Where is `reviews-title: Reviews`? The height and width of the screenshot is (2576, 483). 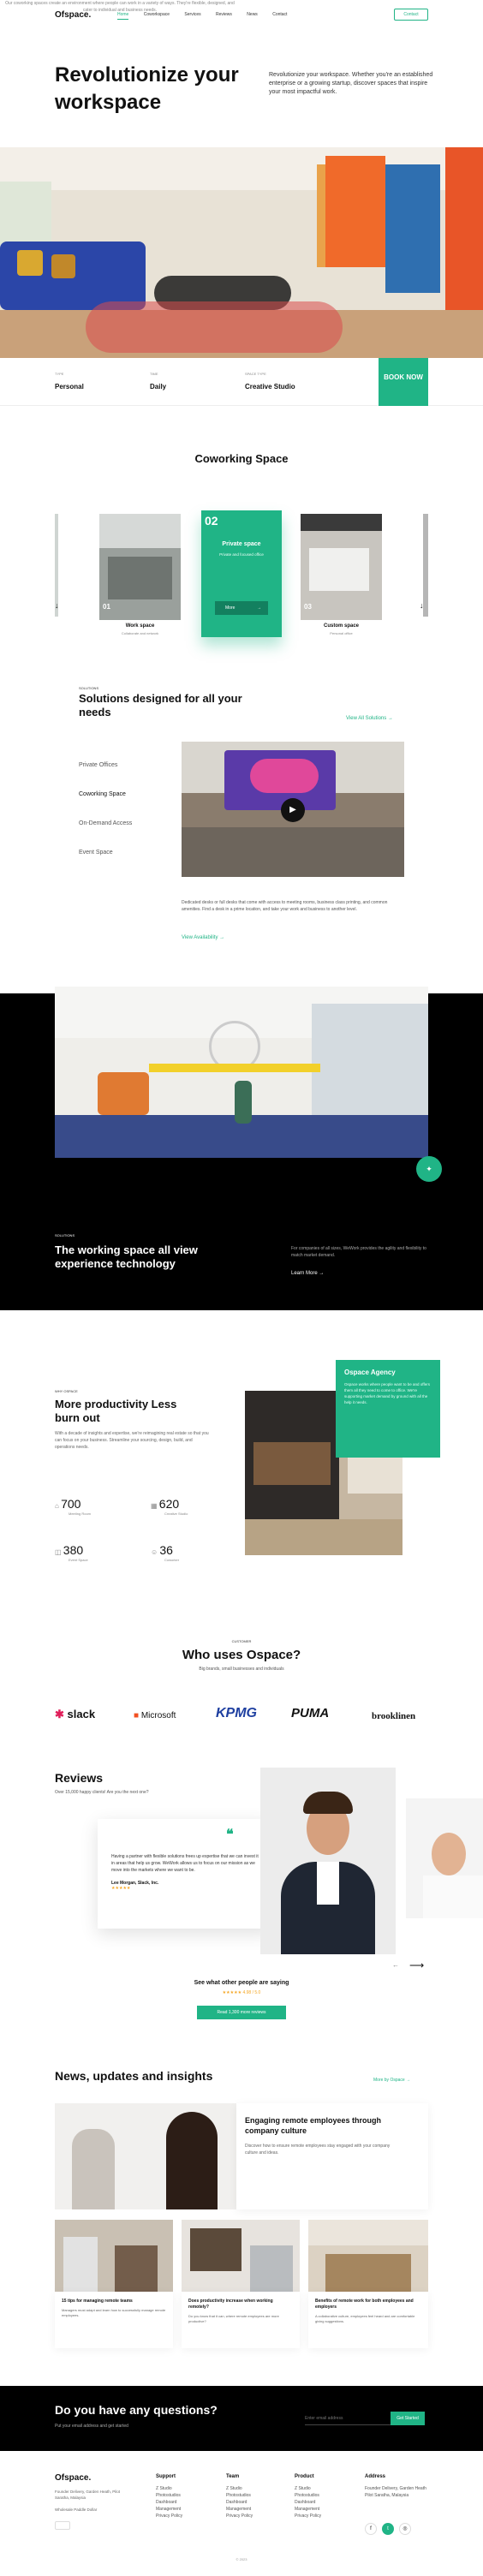 reviews-title: Reviews is located at coordinates (79, 1778).